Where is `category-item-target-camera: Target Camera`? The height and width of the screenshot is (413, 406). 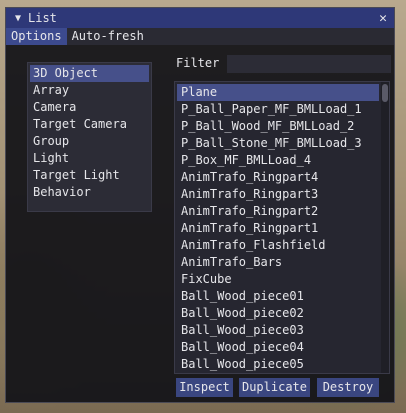 category-item-target-camera: Target Camera is located at coordinates (89, 124).